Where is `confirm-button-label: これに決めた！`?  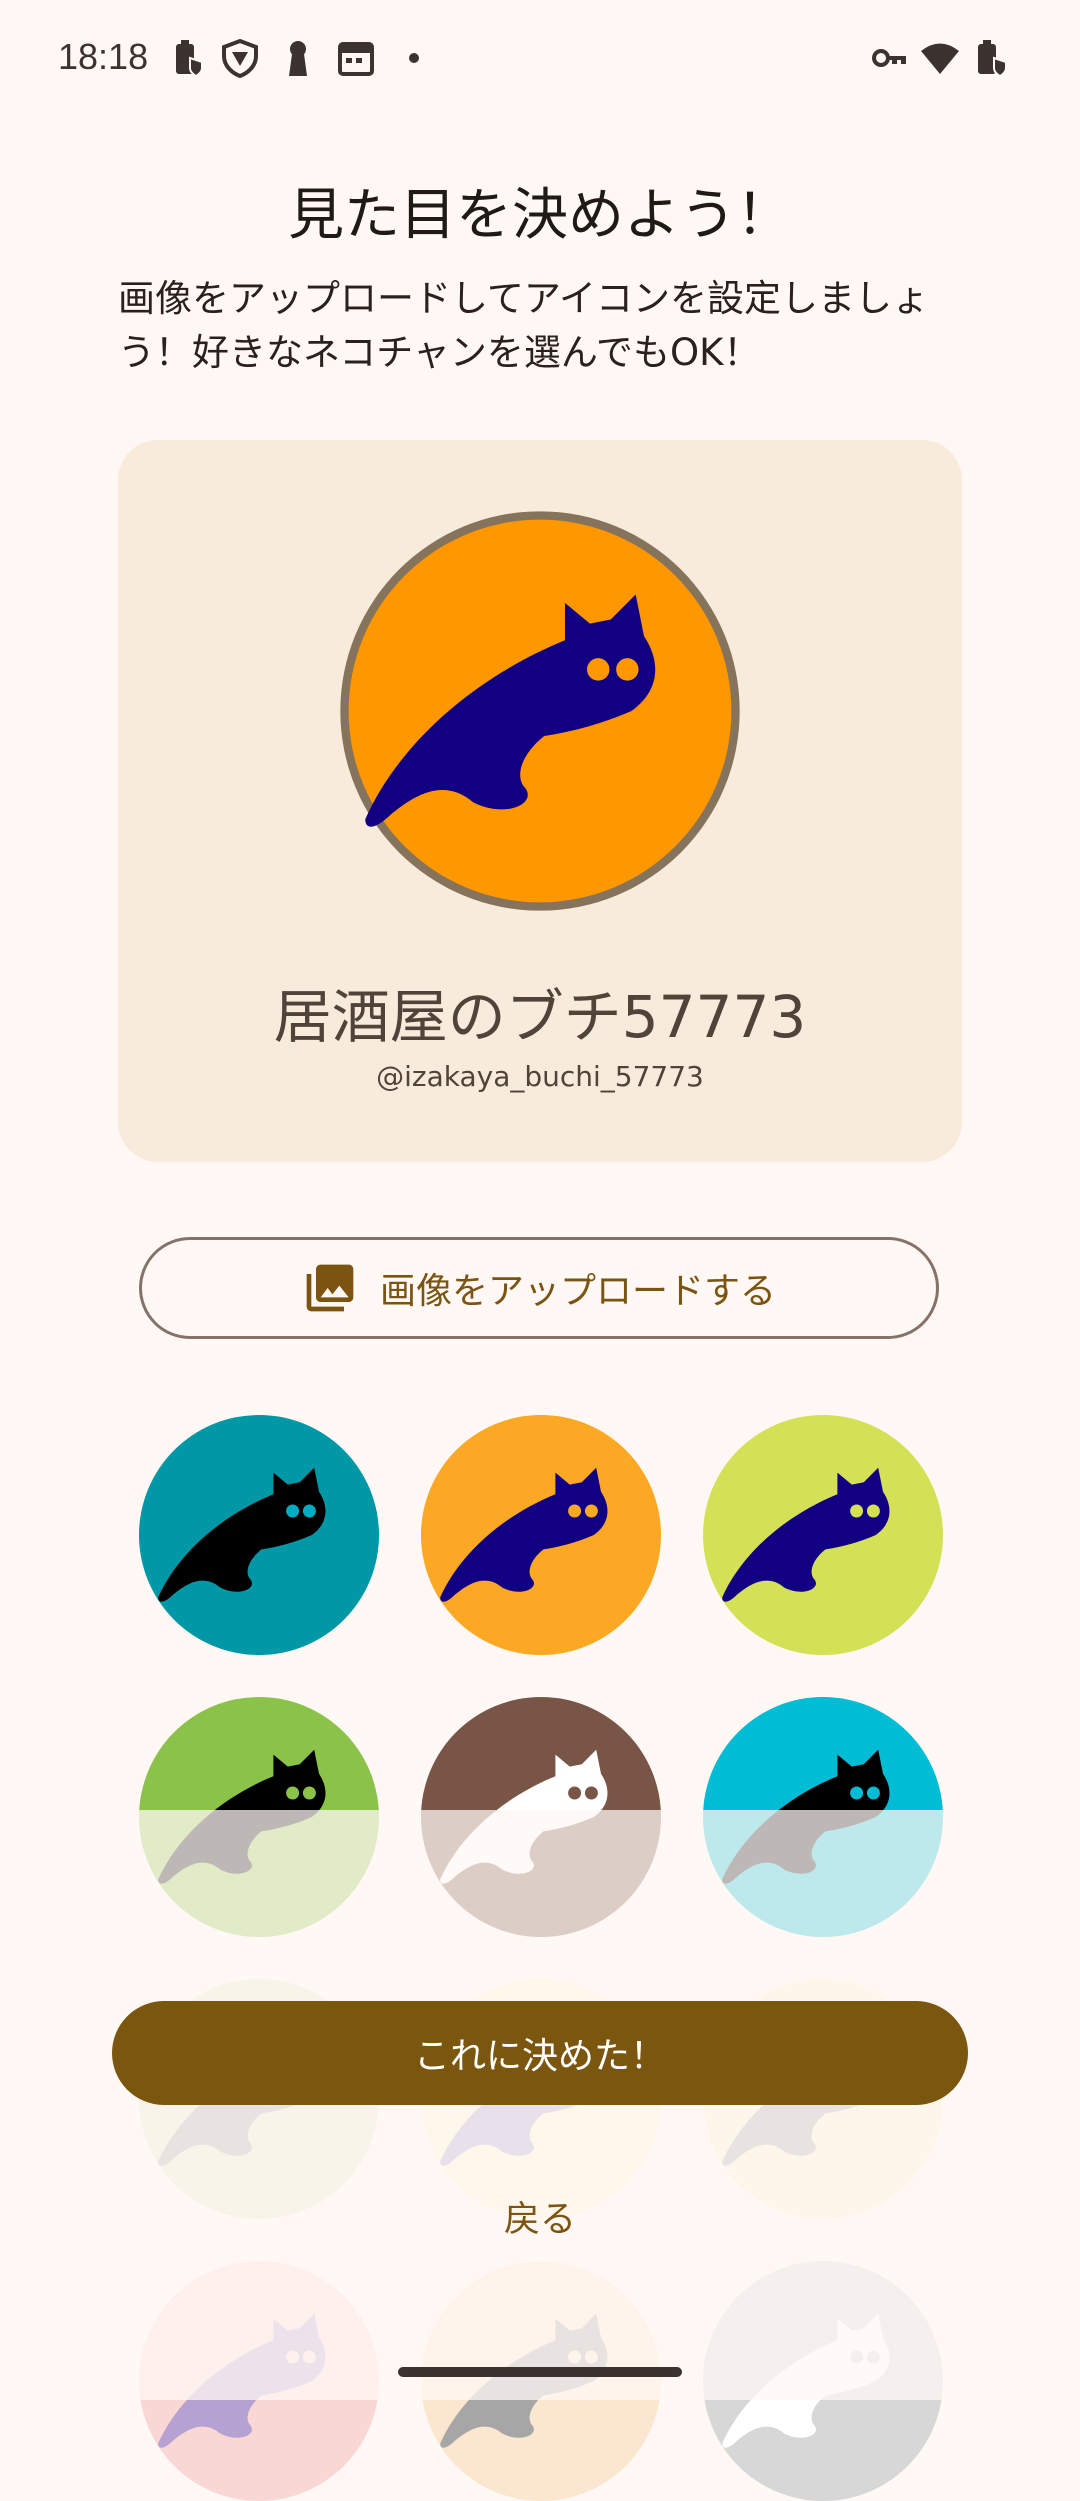 confirm-button-label: これに決めた！ is located at coordinates (539, 2056).